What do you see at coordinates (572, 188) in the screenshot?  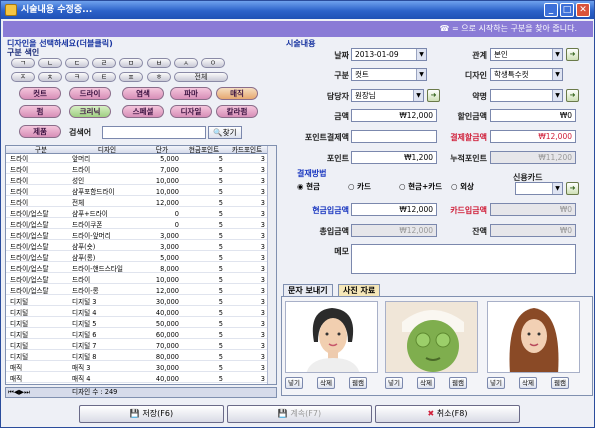 I see `card-lookup-button: ➜` at bounding box center [572, 188].